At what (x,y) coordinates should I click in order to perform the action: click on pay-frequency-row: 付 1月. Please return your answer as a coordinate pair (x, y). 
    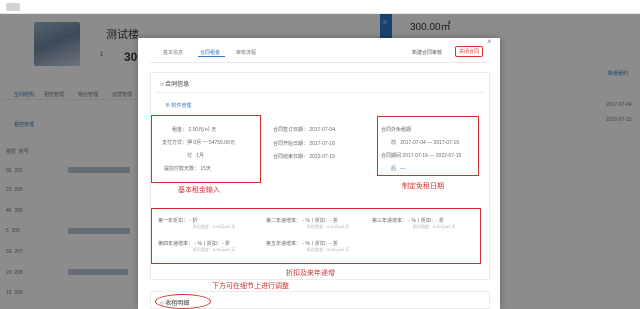
    Looking at the image, I should click on (195, 156).